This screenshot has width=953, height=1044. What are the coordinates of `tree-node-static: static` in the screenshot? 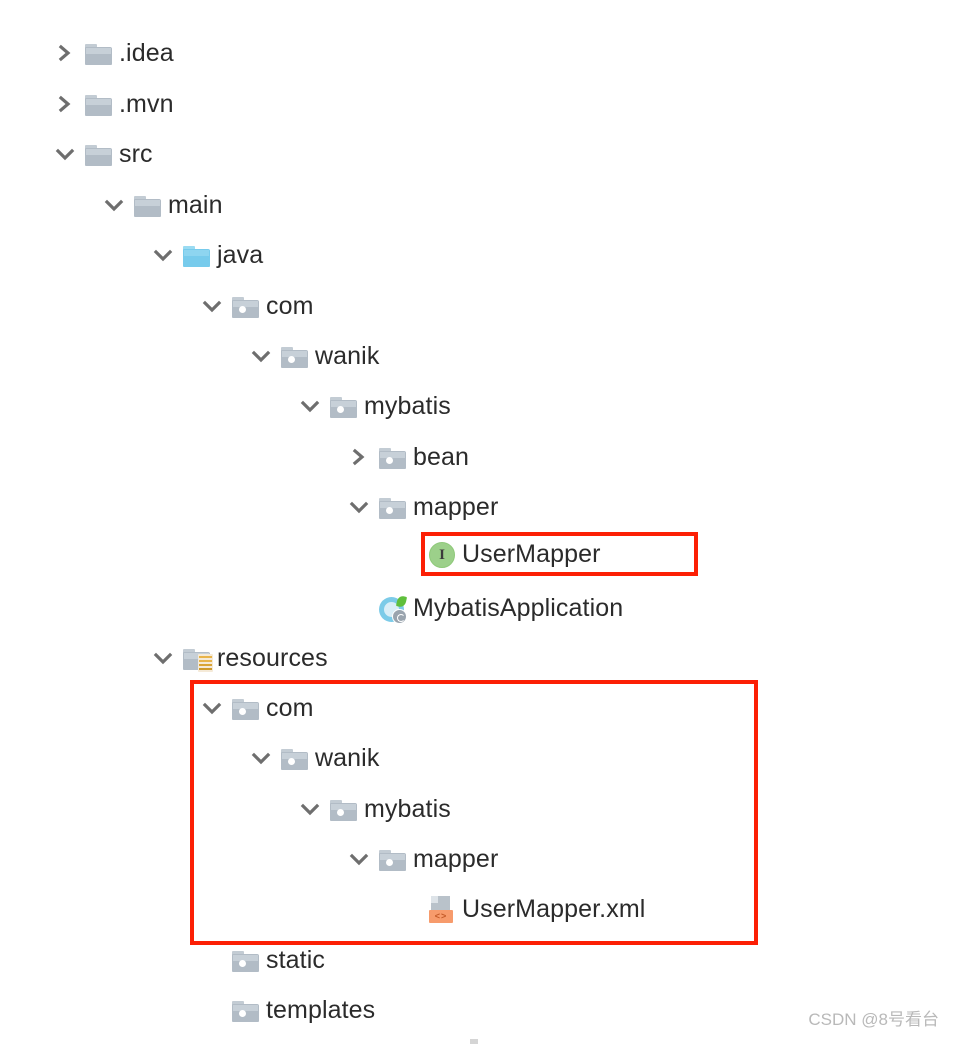 It's located at (262, 960).